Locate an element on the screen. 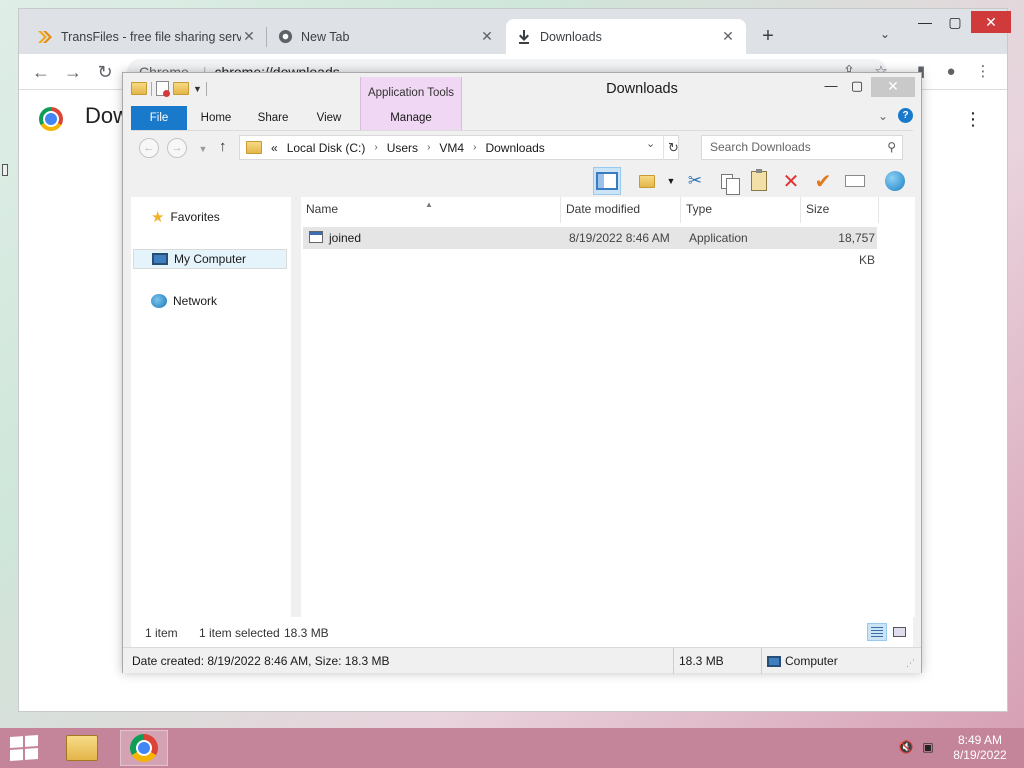 This screenshot has width=1024, height=768. paste-button is located at coordinates (759, 181).